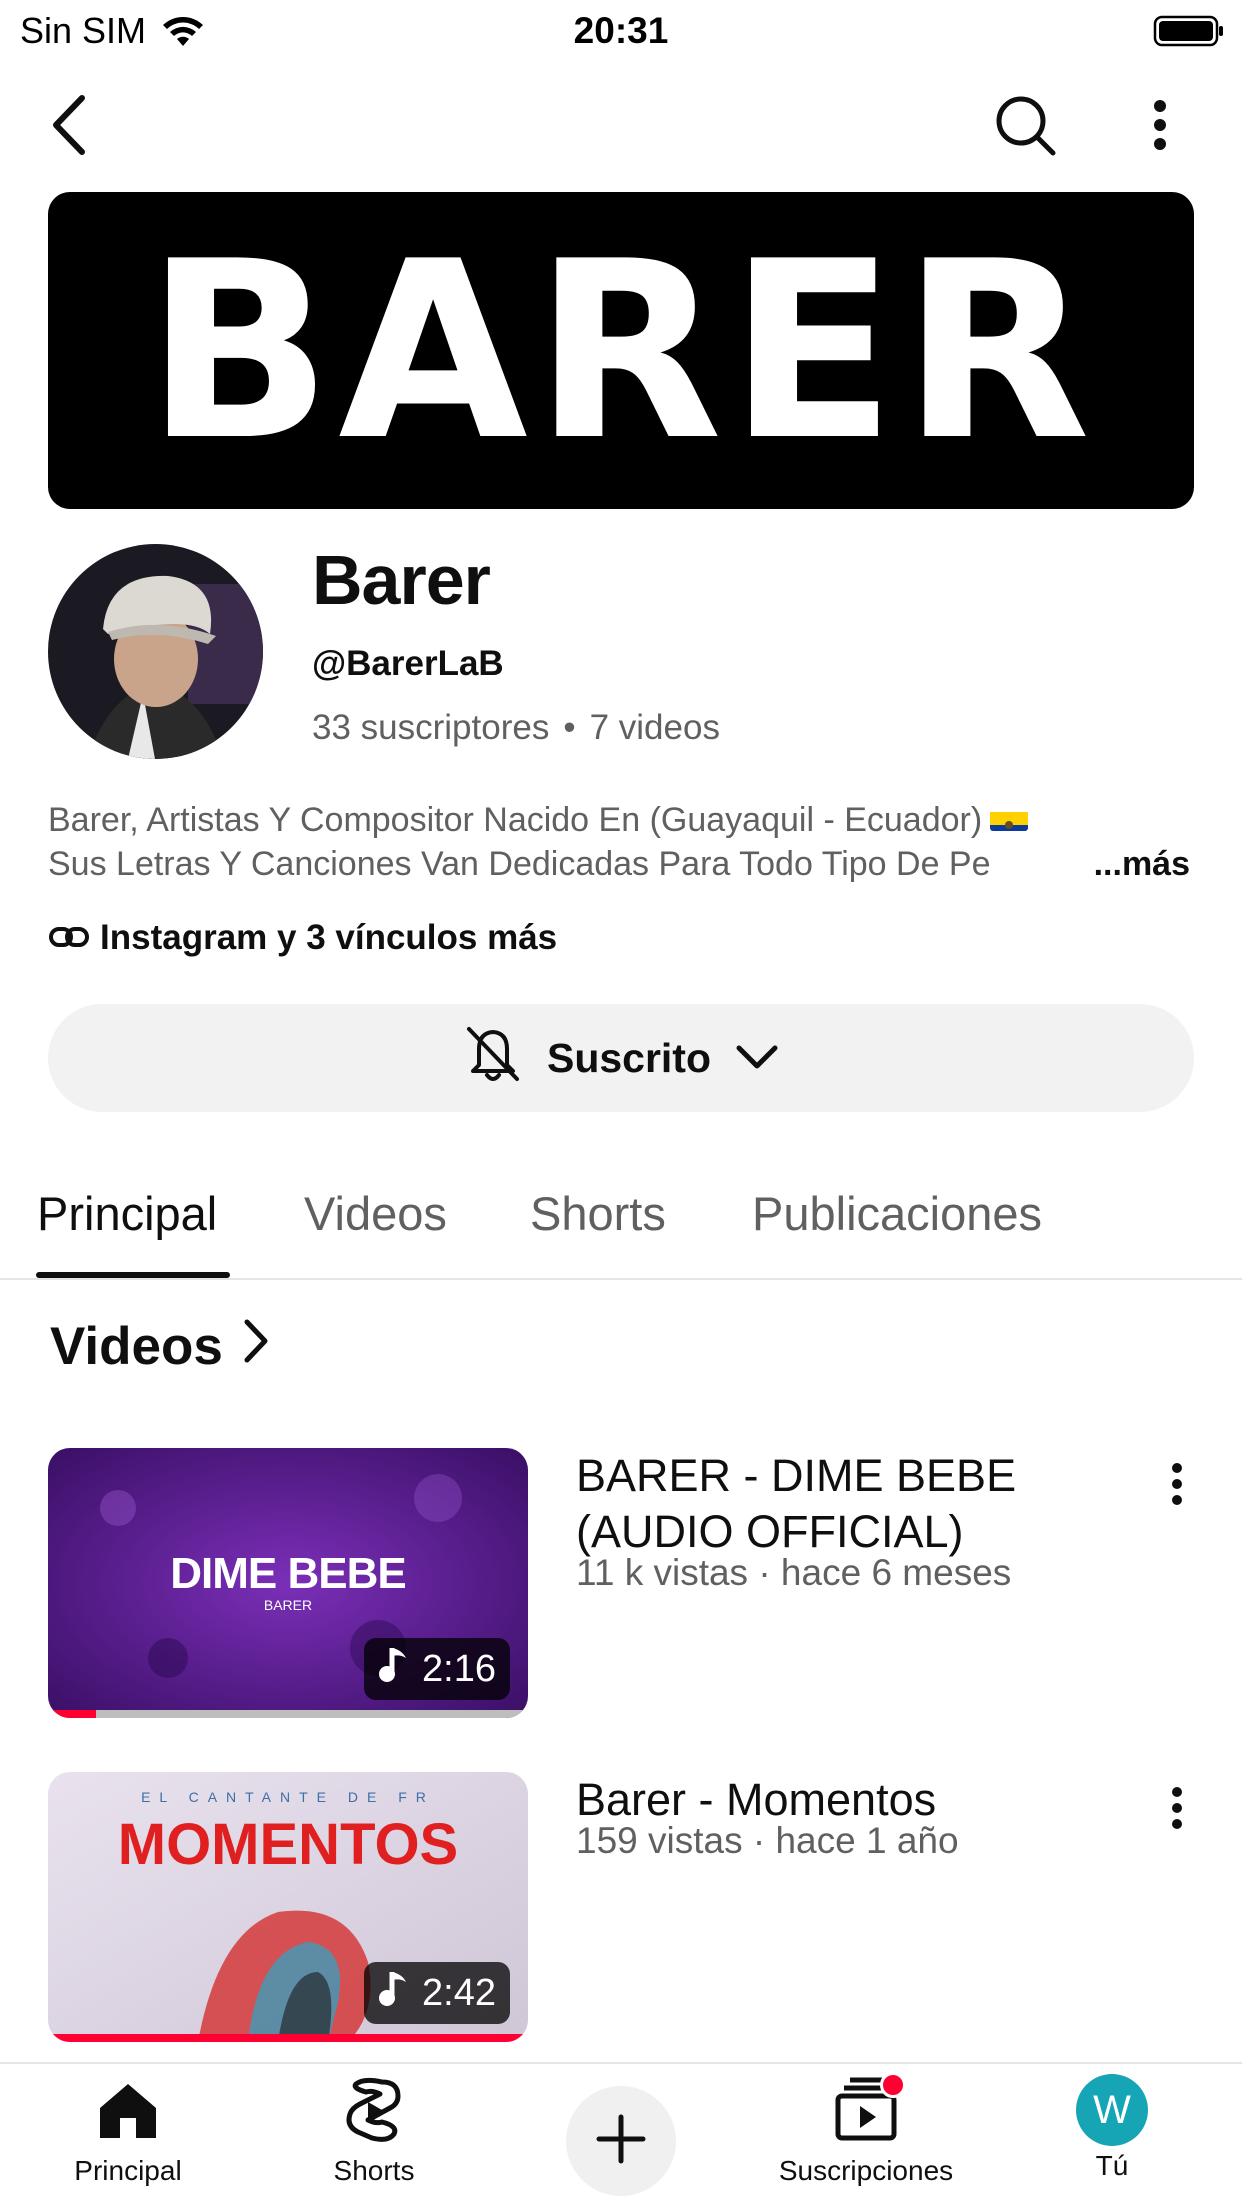 This screenshot has width=1242, height=2208. Describe the element at coordinates (69, 938) in the screenshot. I see `link-icon` at that location.